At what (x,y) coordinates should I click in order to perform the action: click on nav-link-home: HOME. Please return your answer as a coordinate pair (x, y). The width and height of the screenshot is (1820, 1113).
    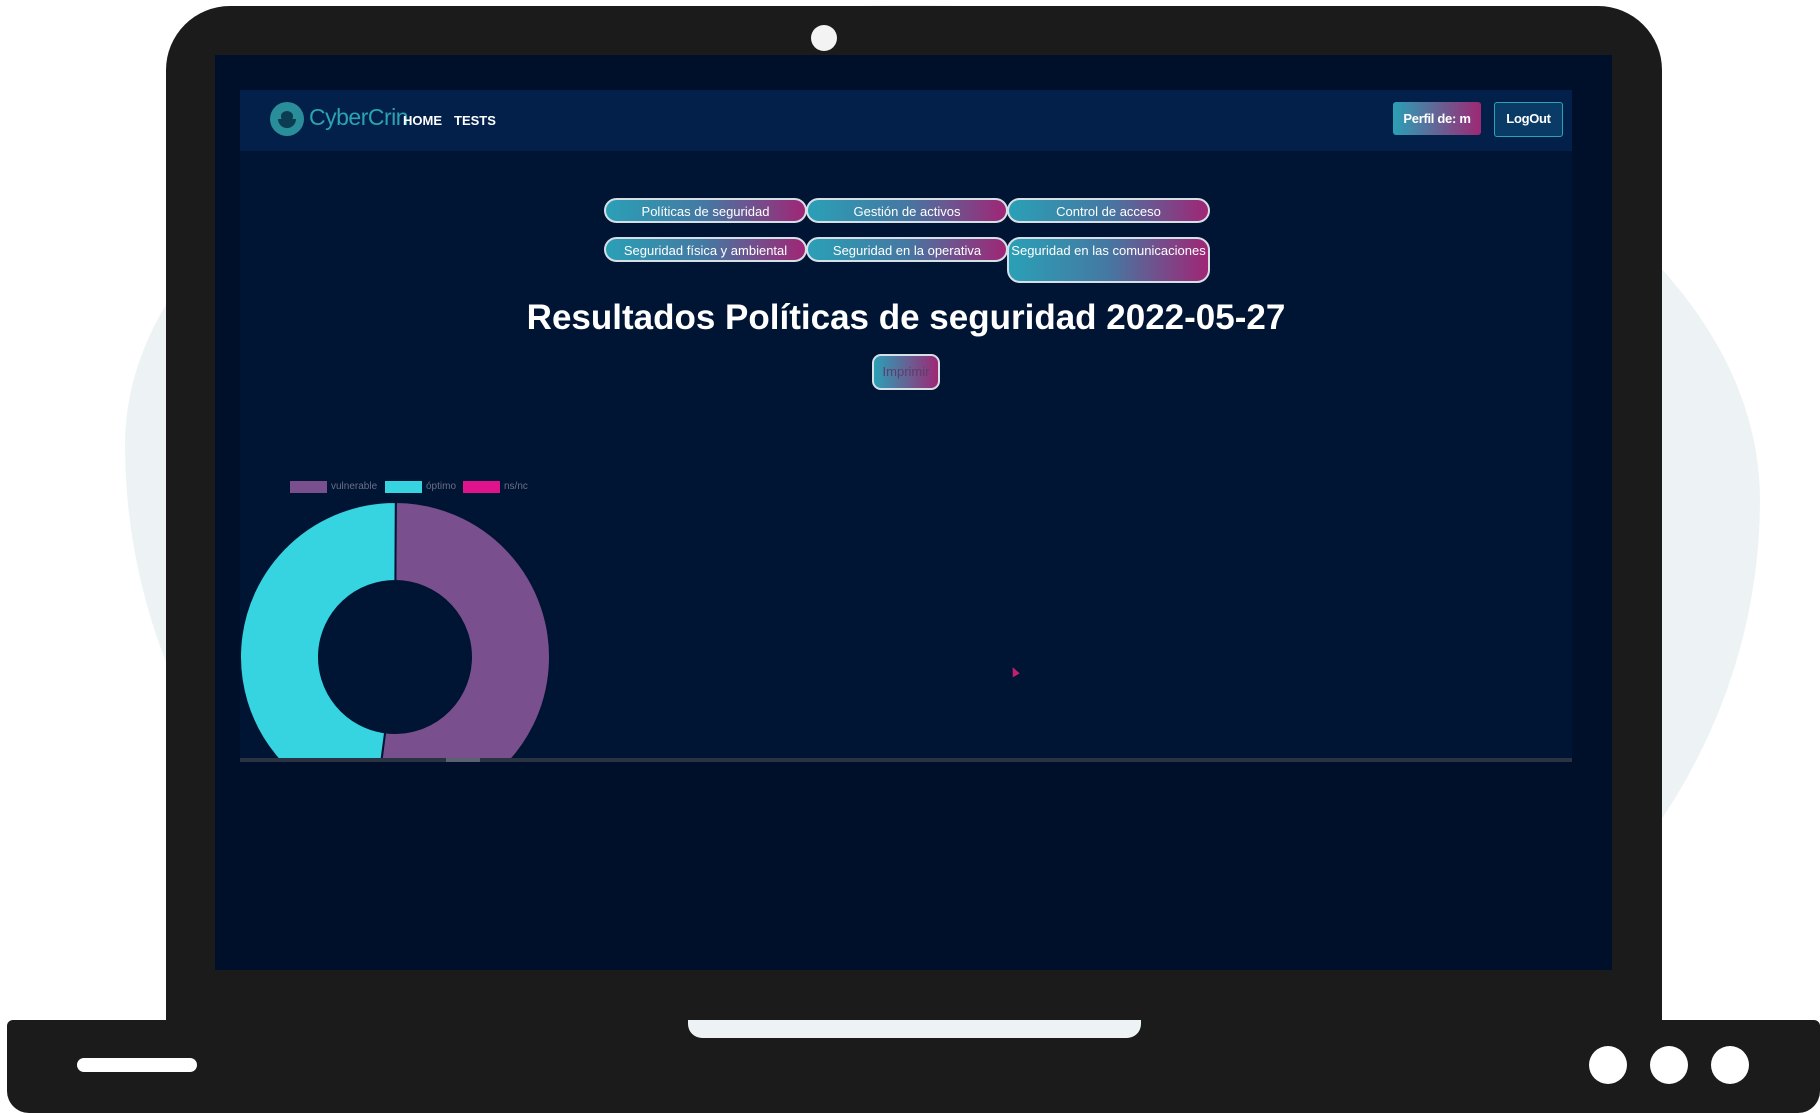
    Looking at the image, I should click on (422, 120).